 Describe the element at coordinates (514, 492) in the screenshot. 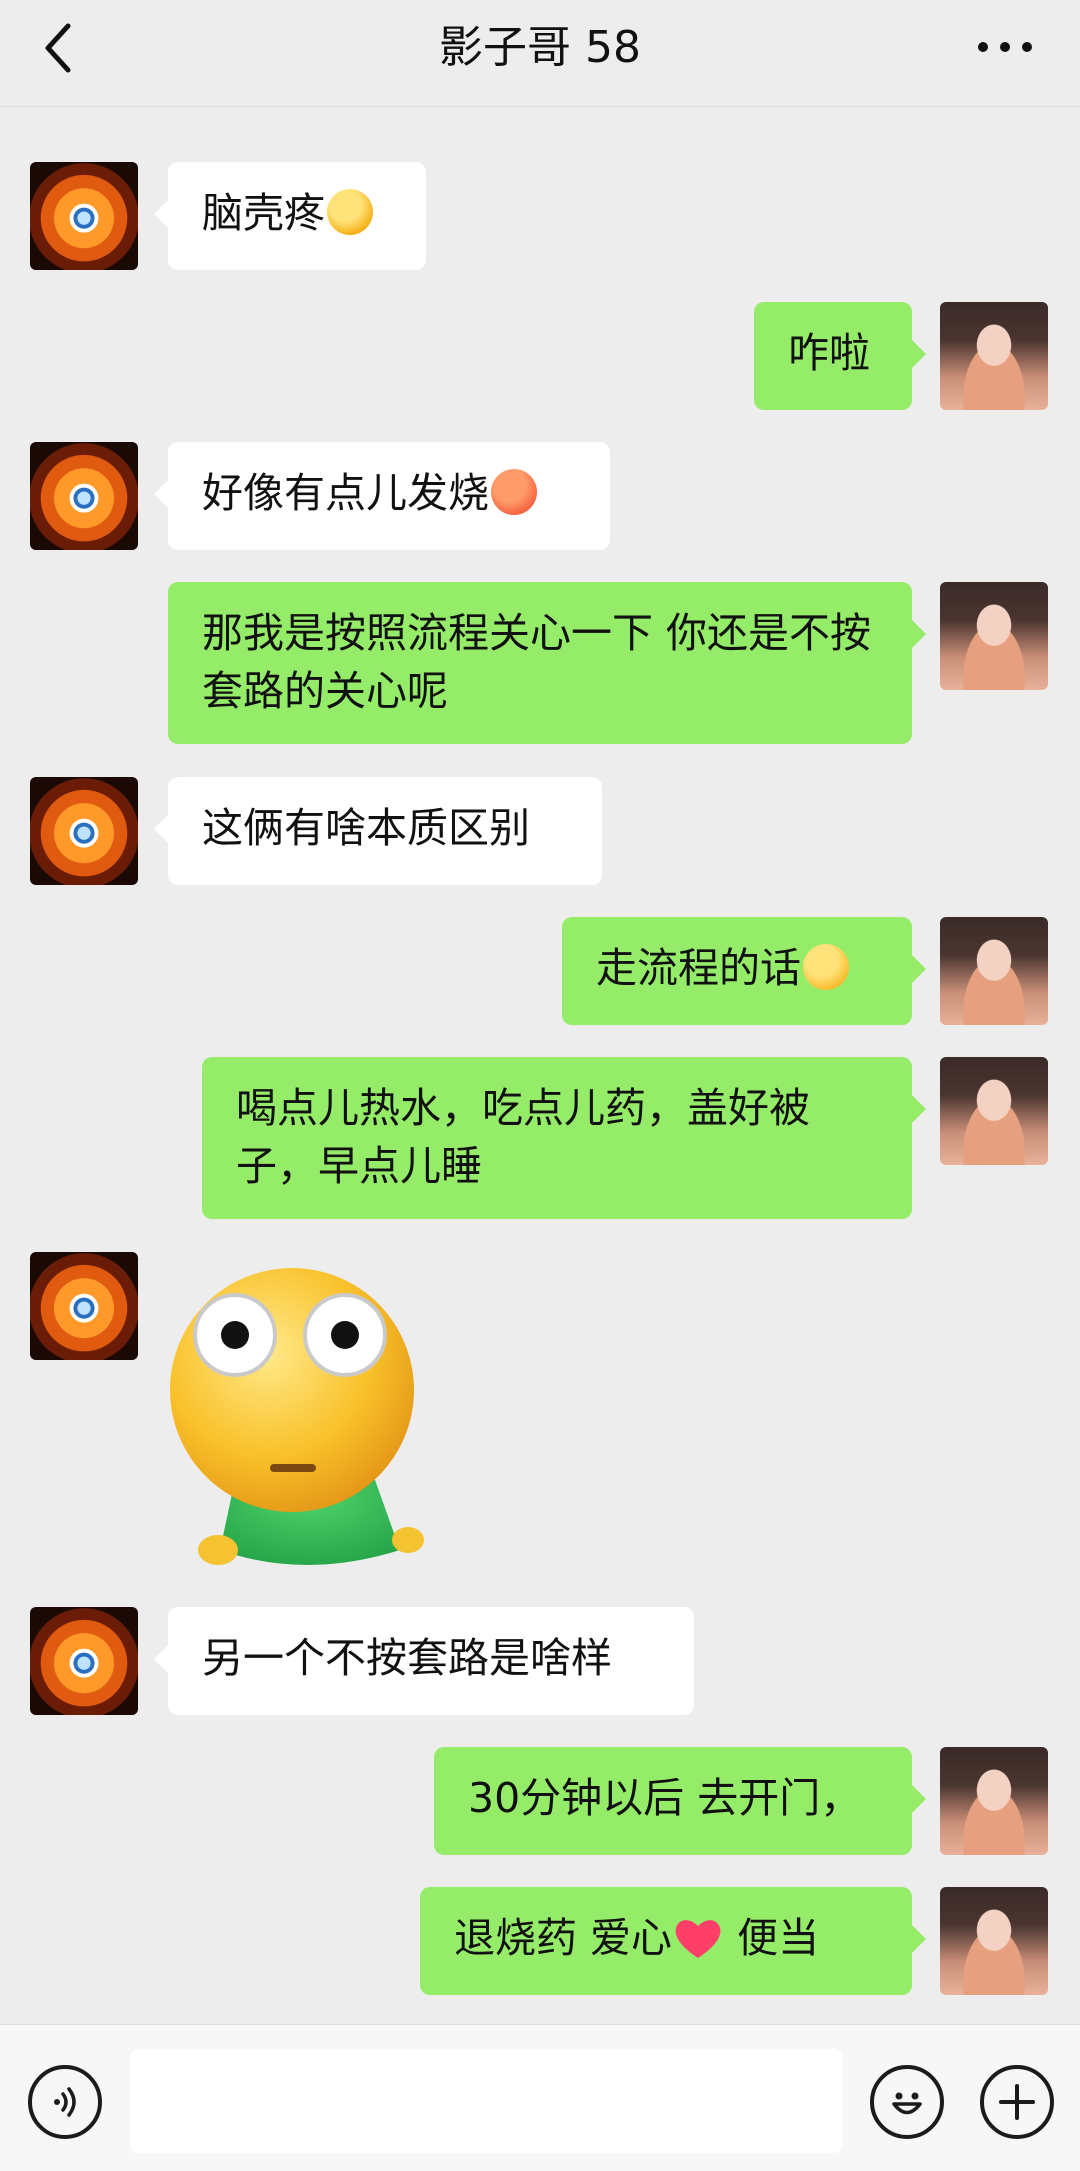

I see `hot-face-emoji-icon` at that location.